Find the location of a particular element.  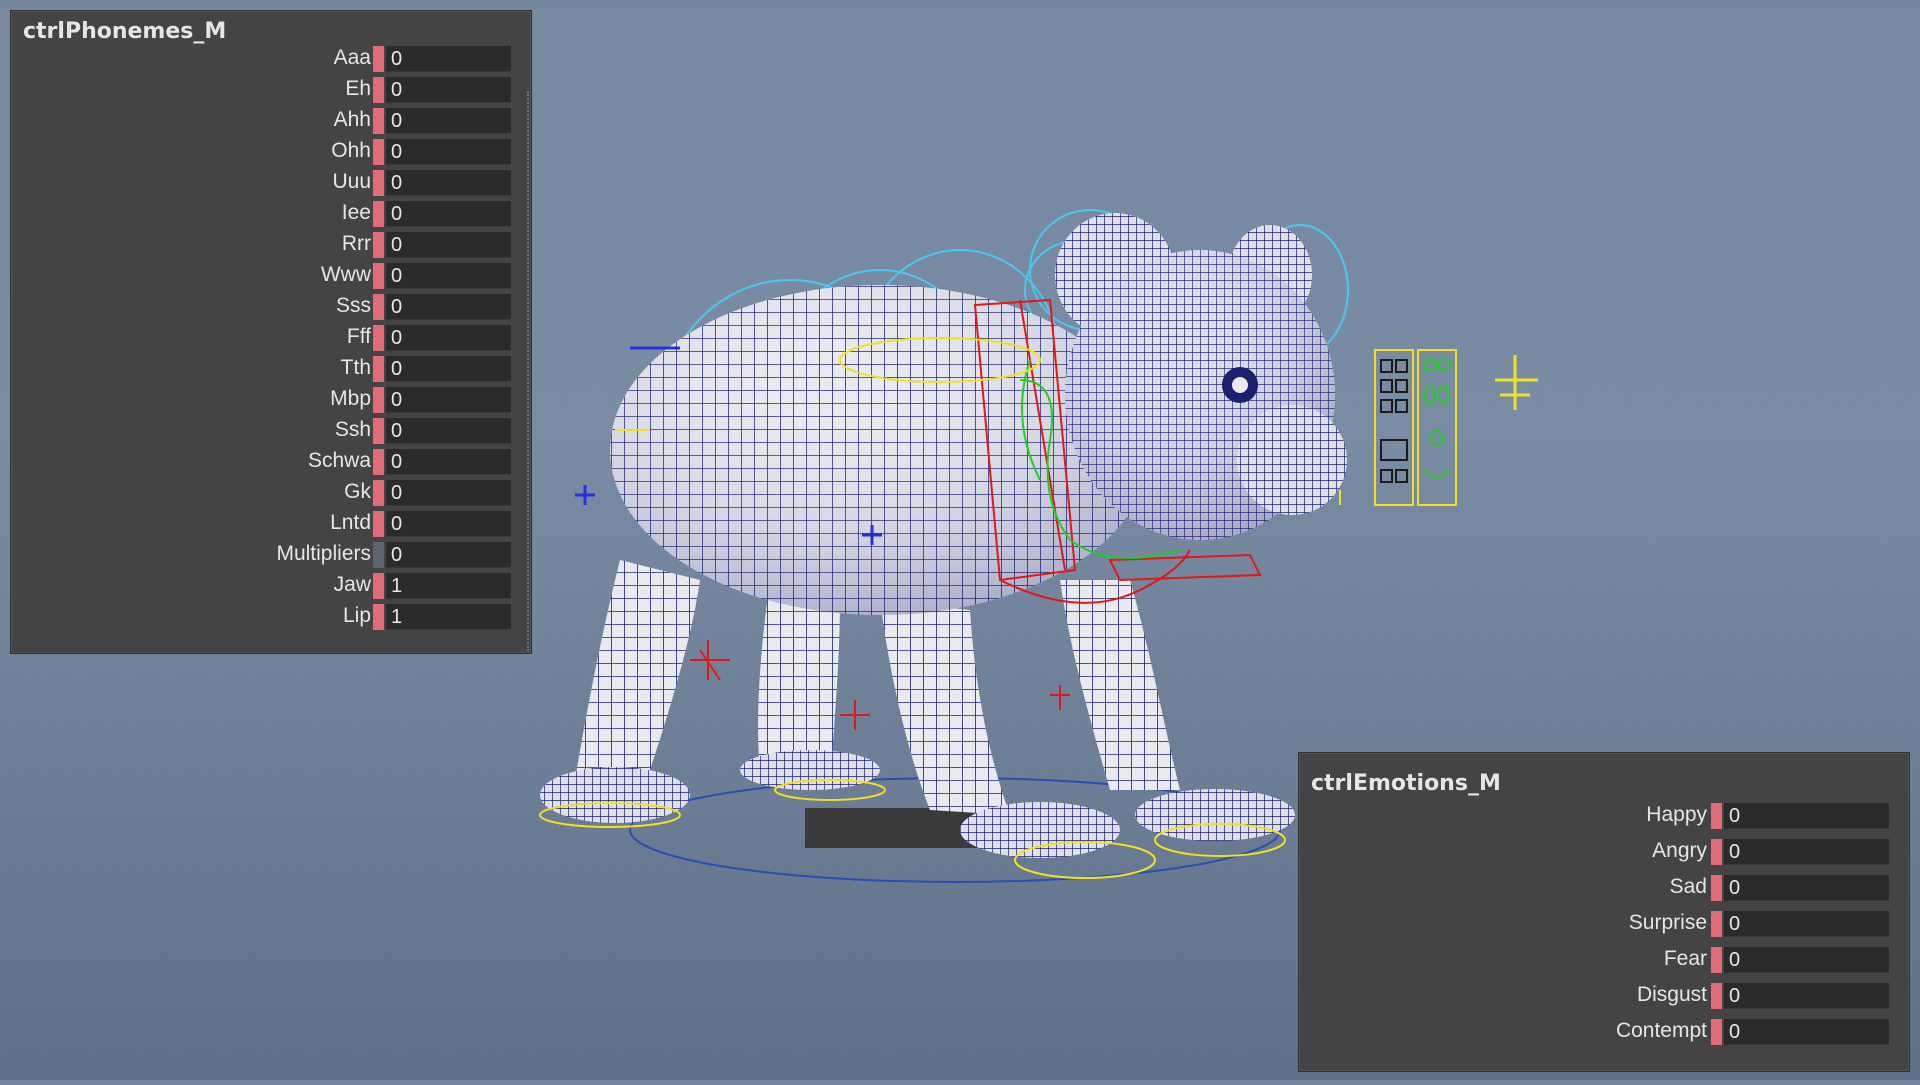

attribute-row: Disgust 0 is located at coordinates (1604, 995).